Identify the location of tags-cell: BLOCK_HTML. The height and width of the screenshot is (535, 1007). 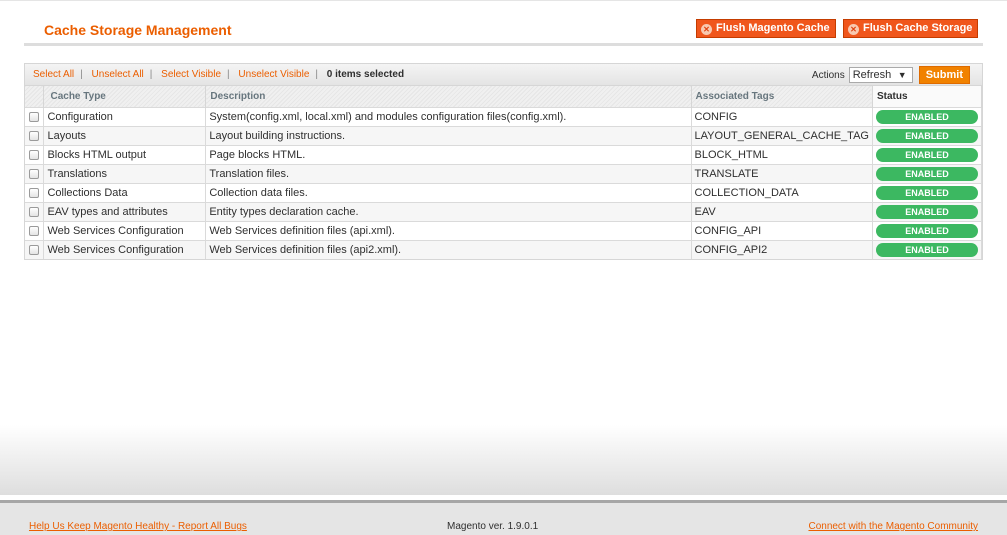
(782, 154).